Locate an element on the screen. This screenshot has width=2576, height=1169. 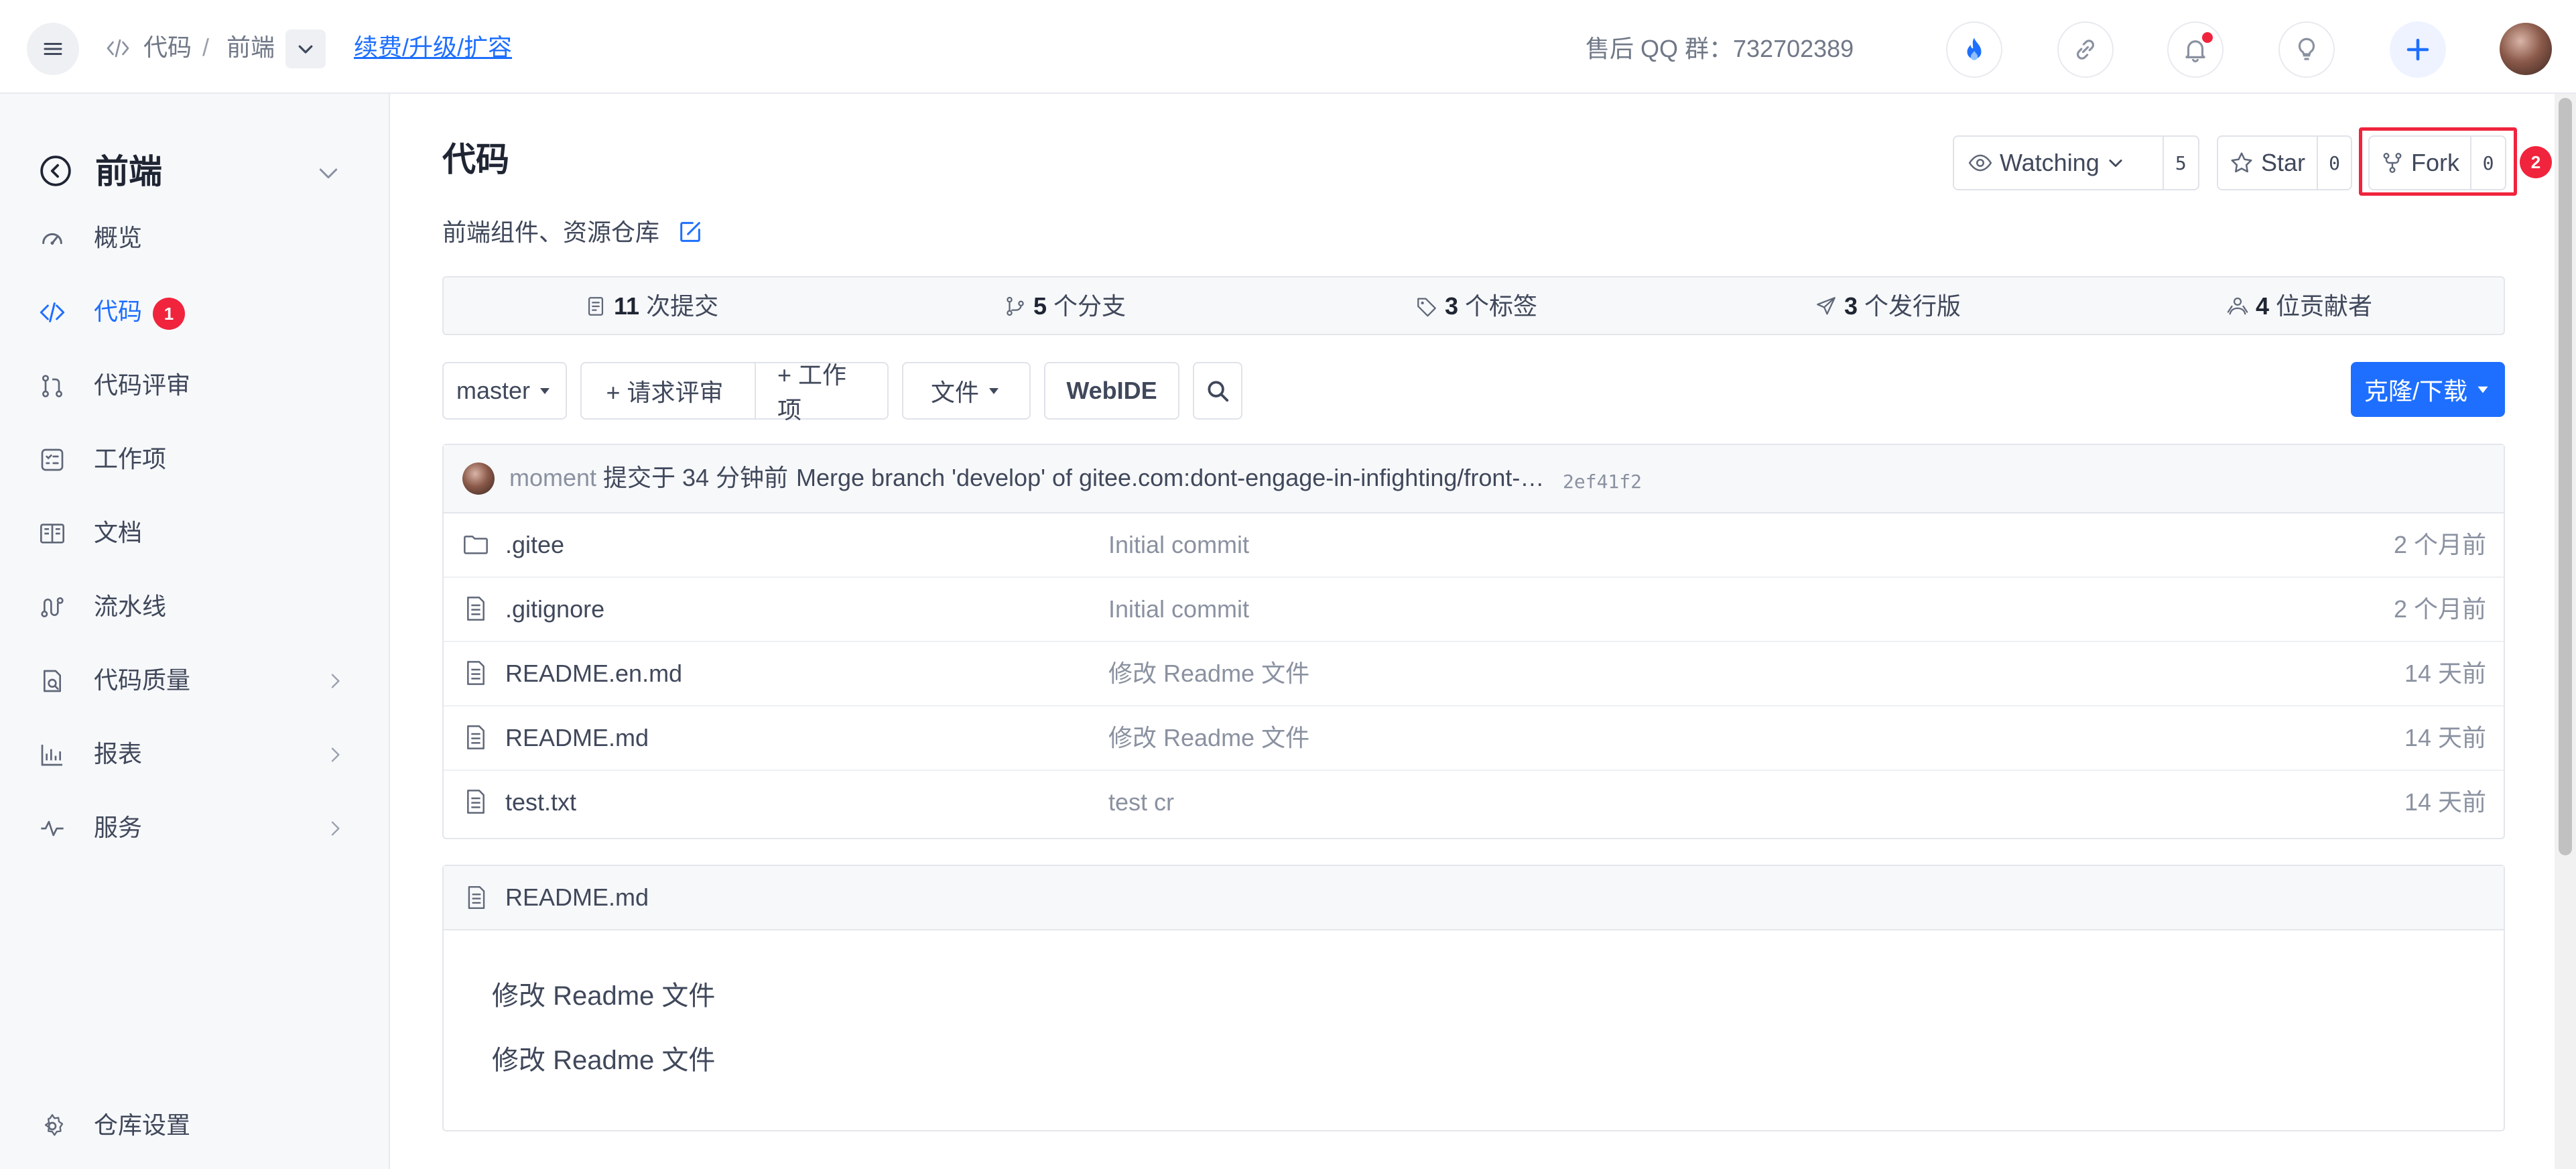
quality-icon is located at coordinates (52, 681).